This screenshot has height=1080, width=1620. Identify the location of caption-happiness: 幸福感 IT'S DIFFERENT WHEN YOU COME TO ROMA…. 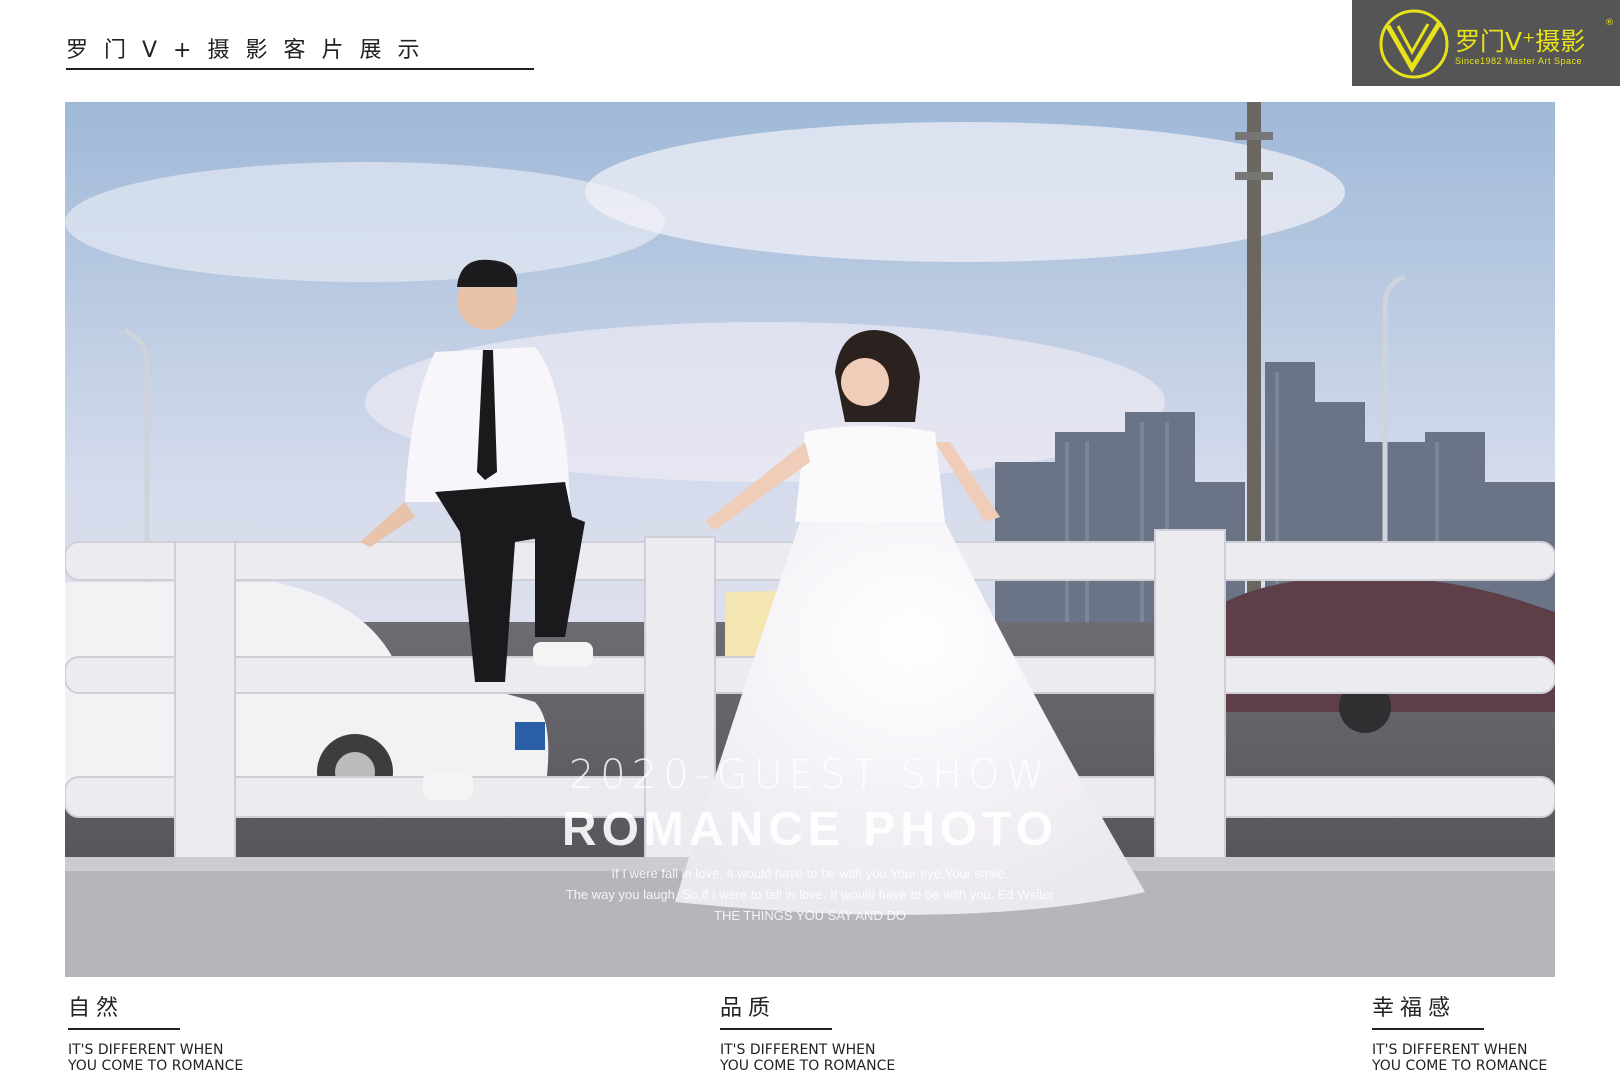
(1459, 1032).